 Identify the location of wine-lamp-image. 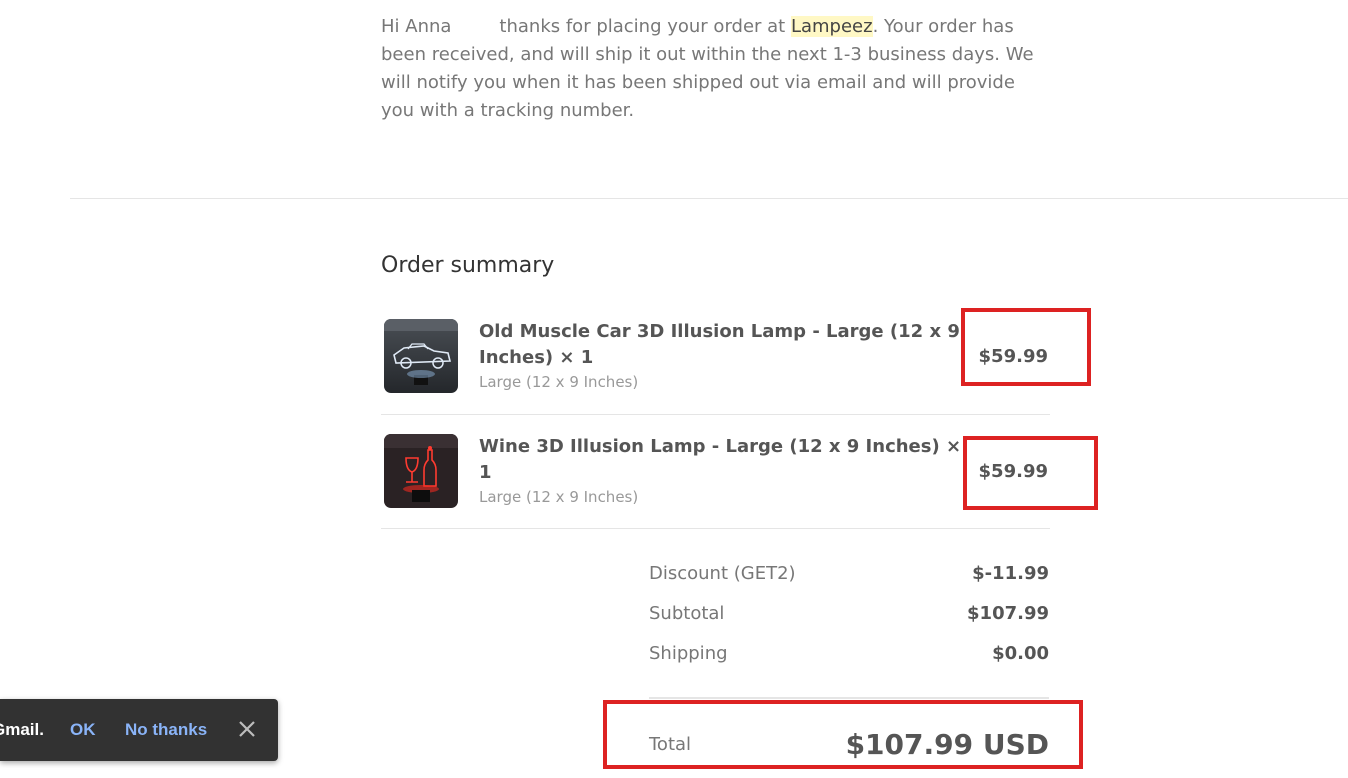
(421, 471).